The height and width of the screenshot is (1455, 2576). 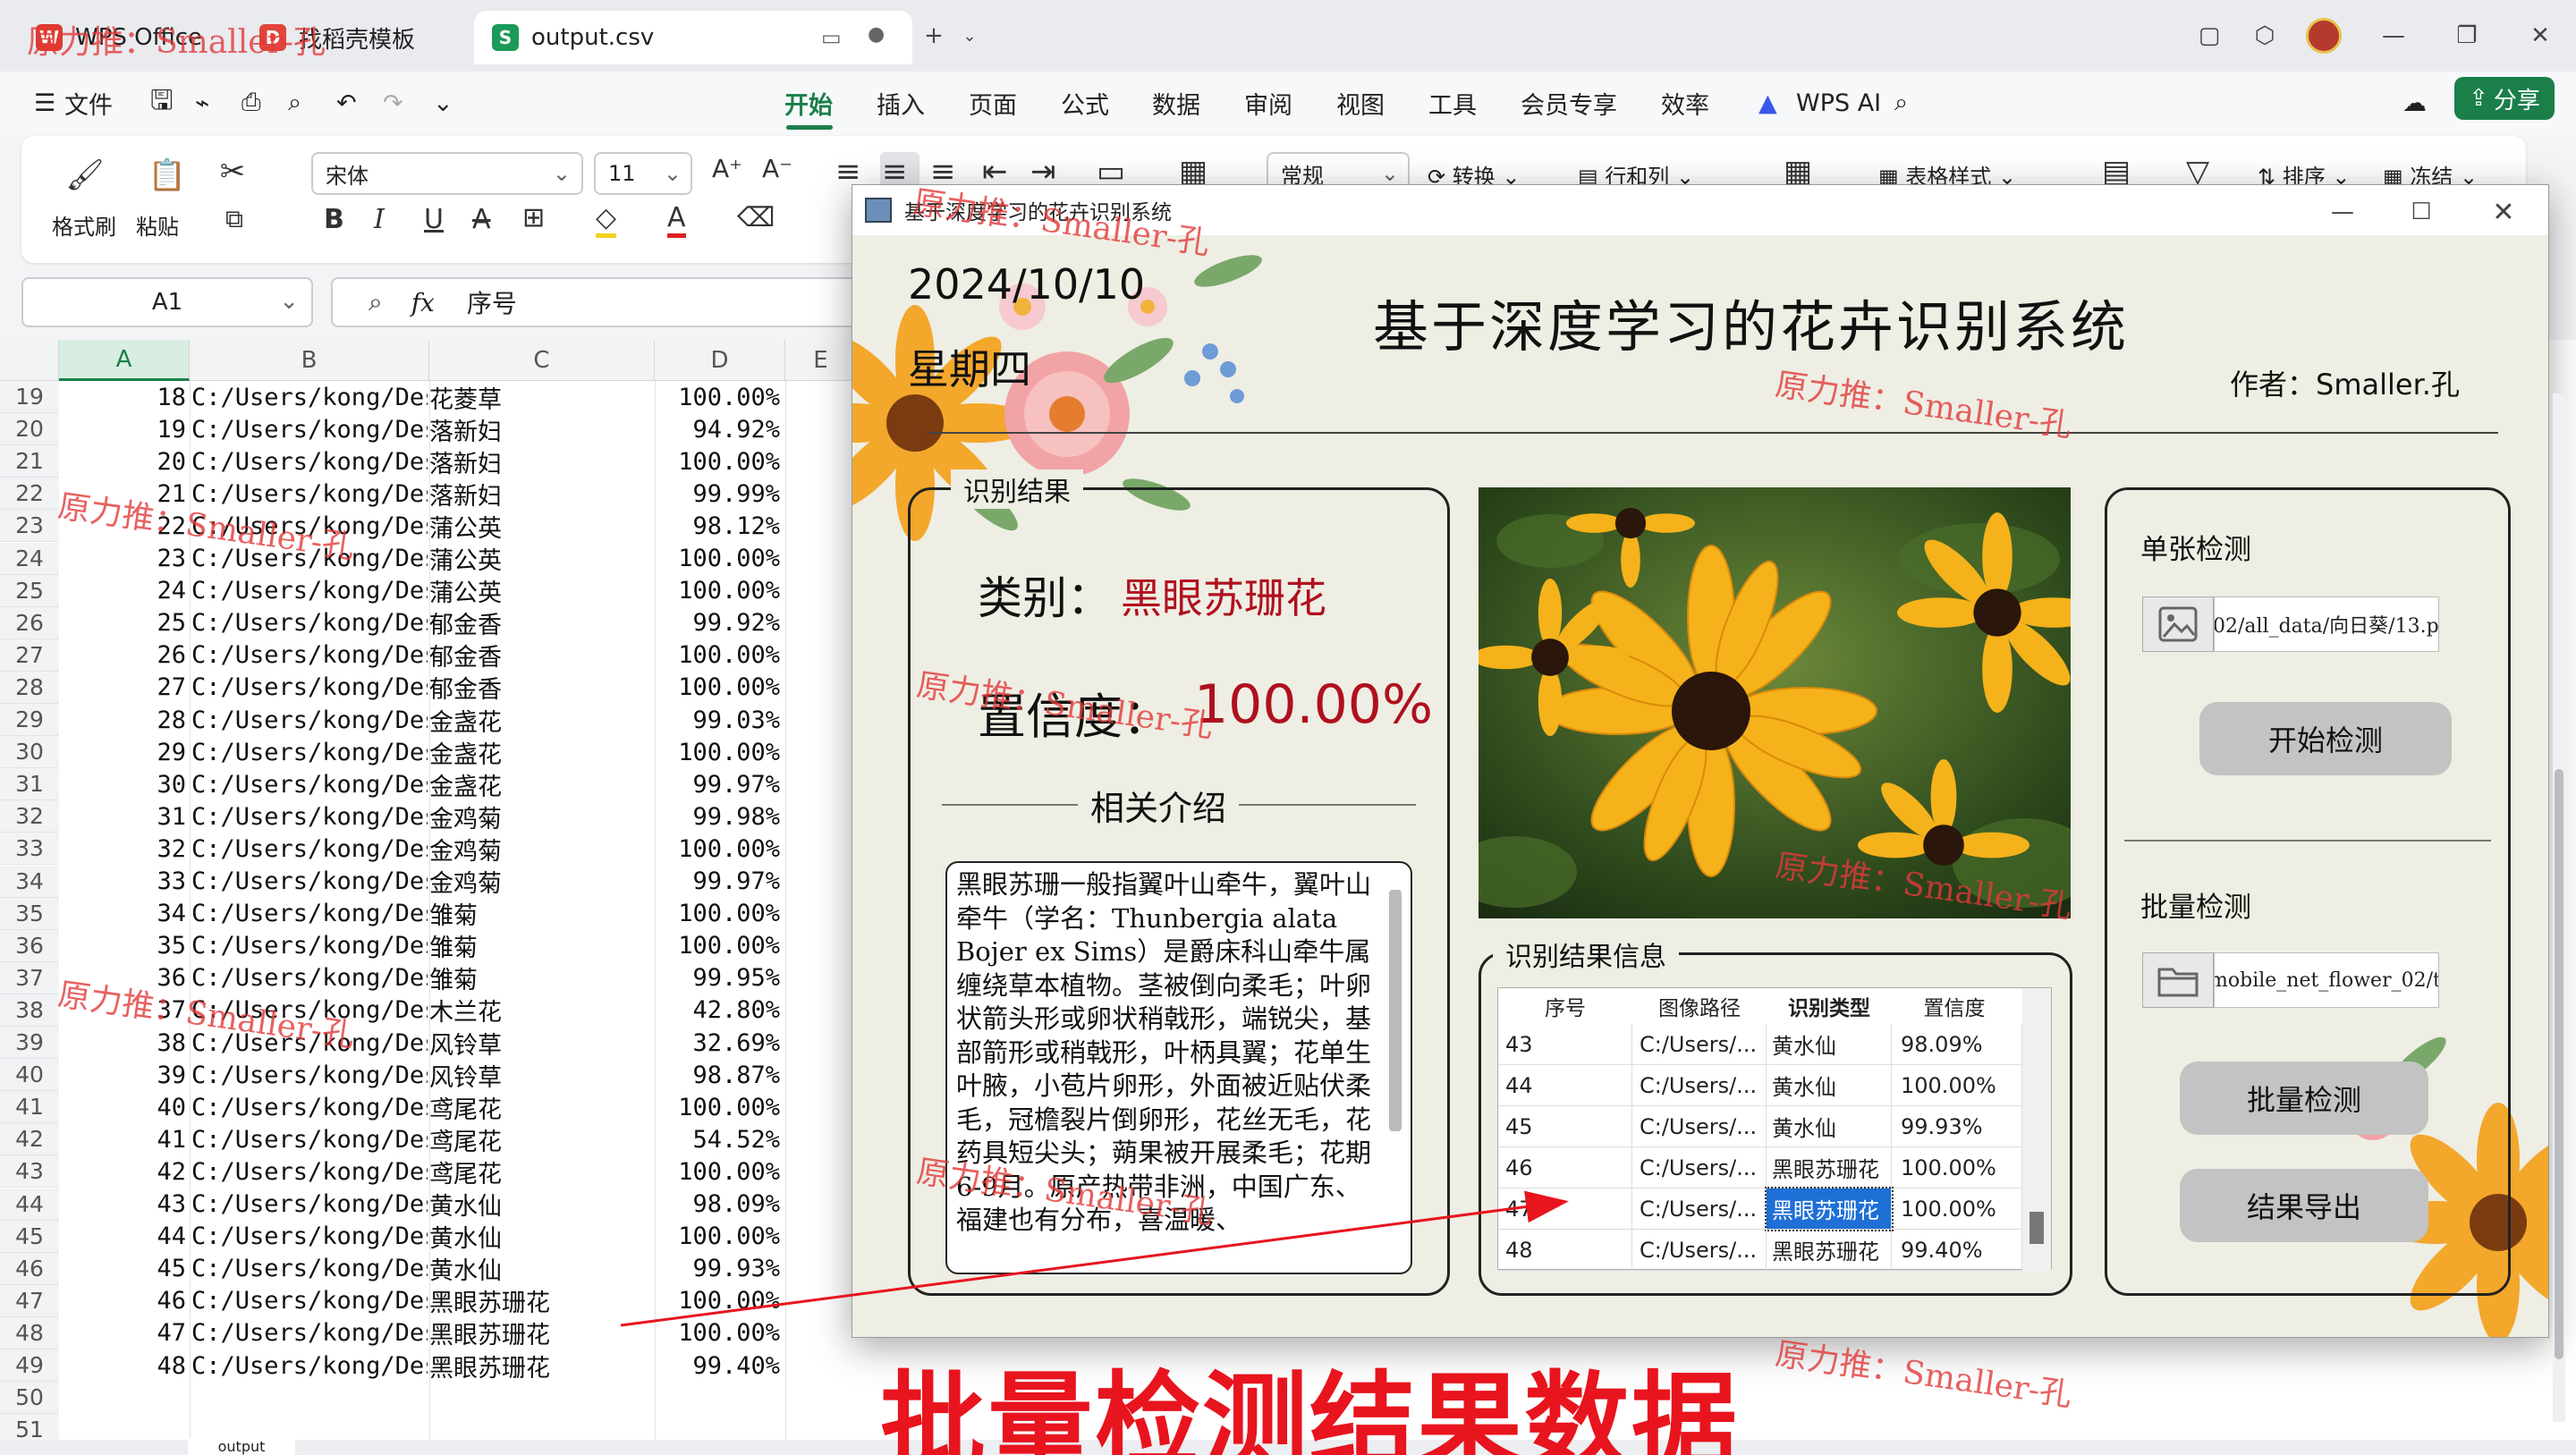 I want to click on cell-type: 金鸡菊, so click(x=541, y=882).